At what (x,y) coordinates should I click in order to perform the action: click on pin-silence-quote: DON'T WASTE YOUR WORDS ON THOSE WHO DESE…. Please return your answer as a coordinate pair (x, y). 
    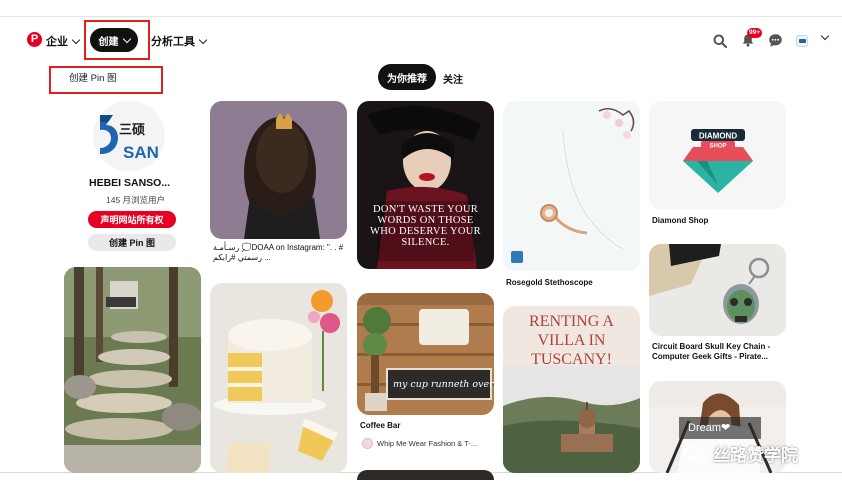
    Looking at the image, I should click on (425, 185).